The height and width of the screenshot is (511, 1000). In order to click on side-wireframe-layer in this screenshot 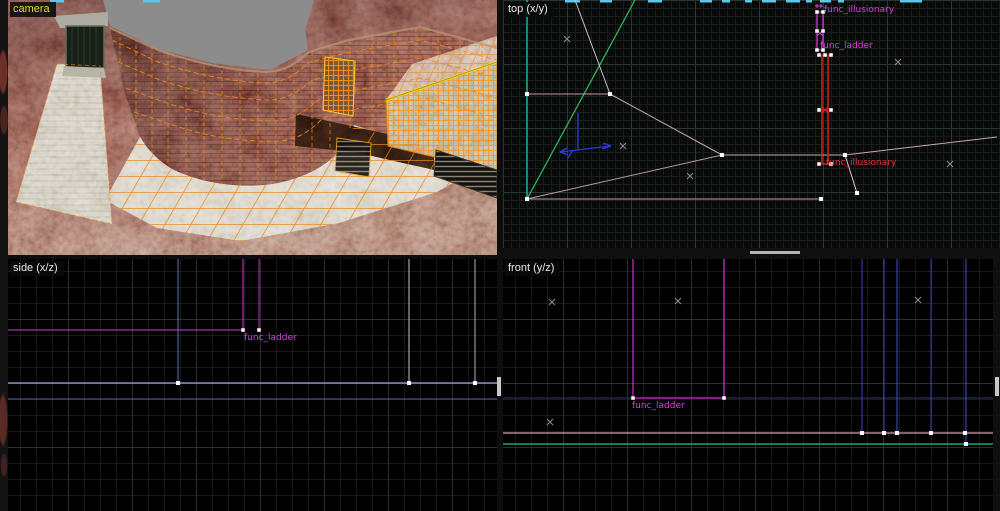, I will do `click(252, 329)`.